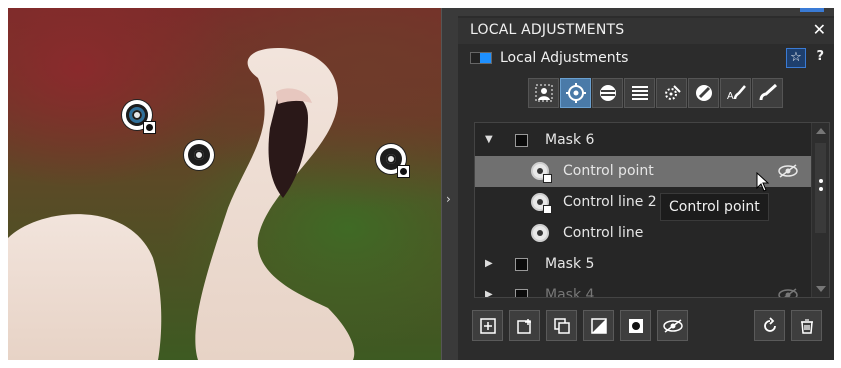  Describe the element at coordinates (561, 325) in the screenshot. I see `duplicate-icon` at that location.